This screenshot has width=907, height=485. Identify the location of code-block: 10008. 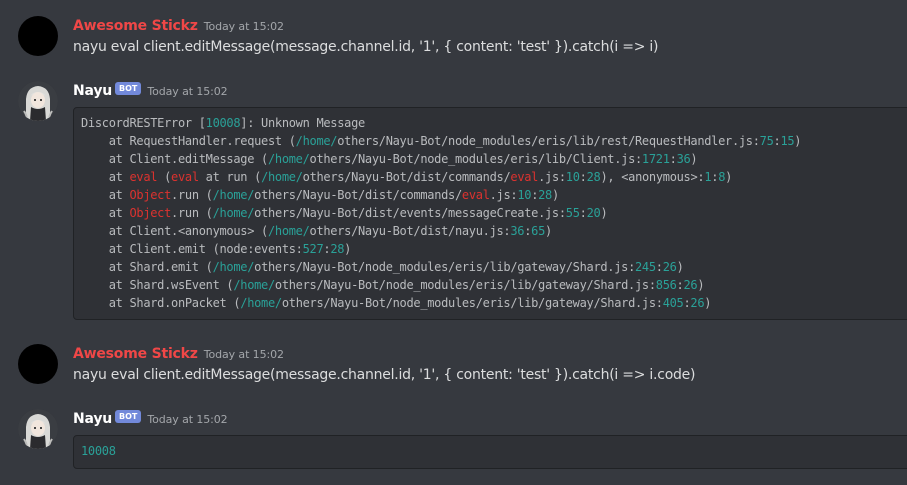
(490, 452).